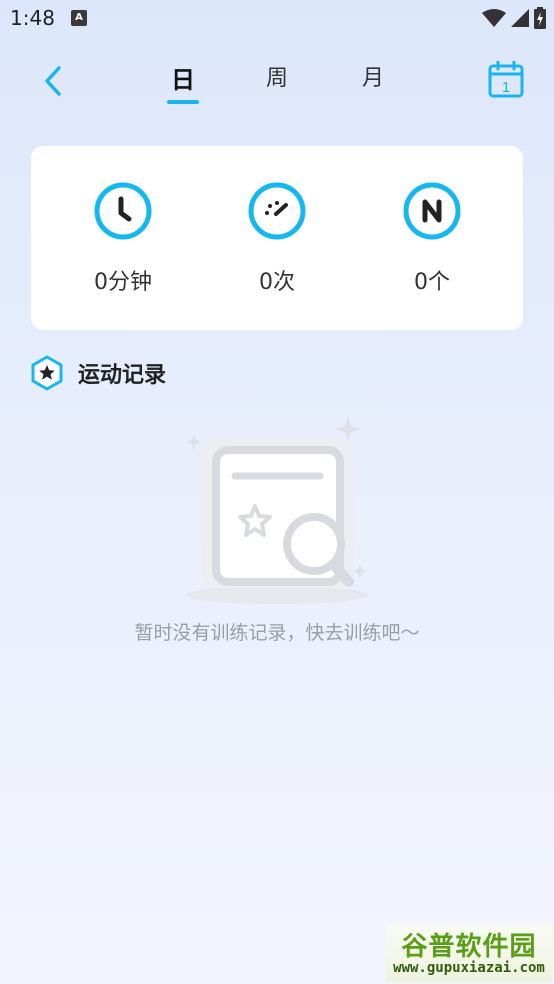 This screenshot has height=984, width=554. I want to click on status-icons, so click(514, 18).